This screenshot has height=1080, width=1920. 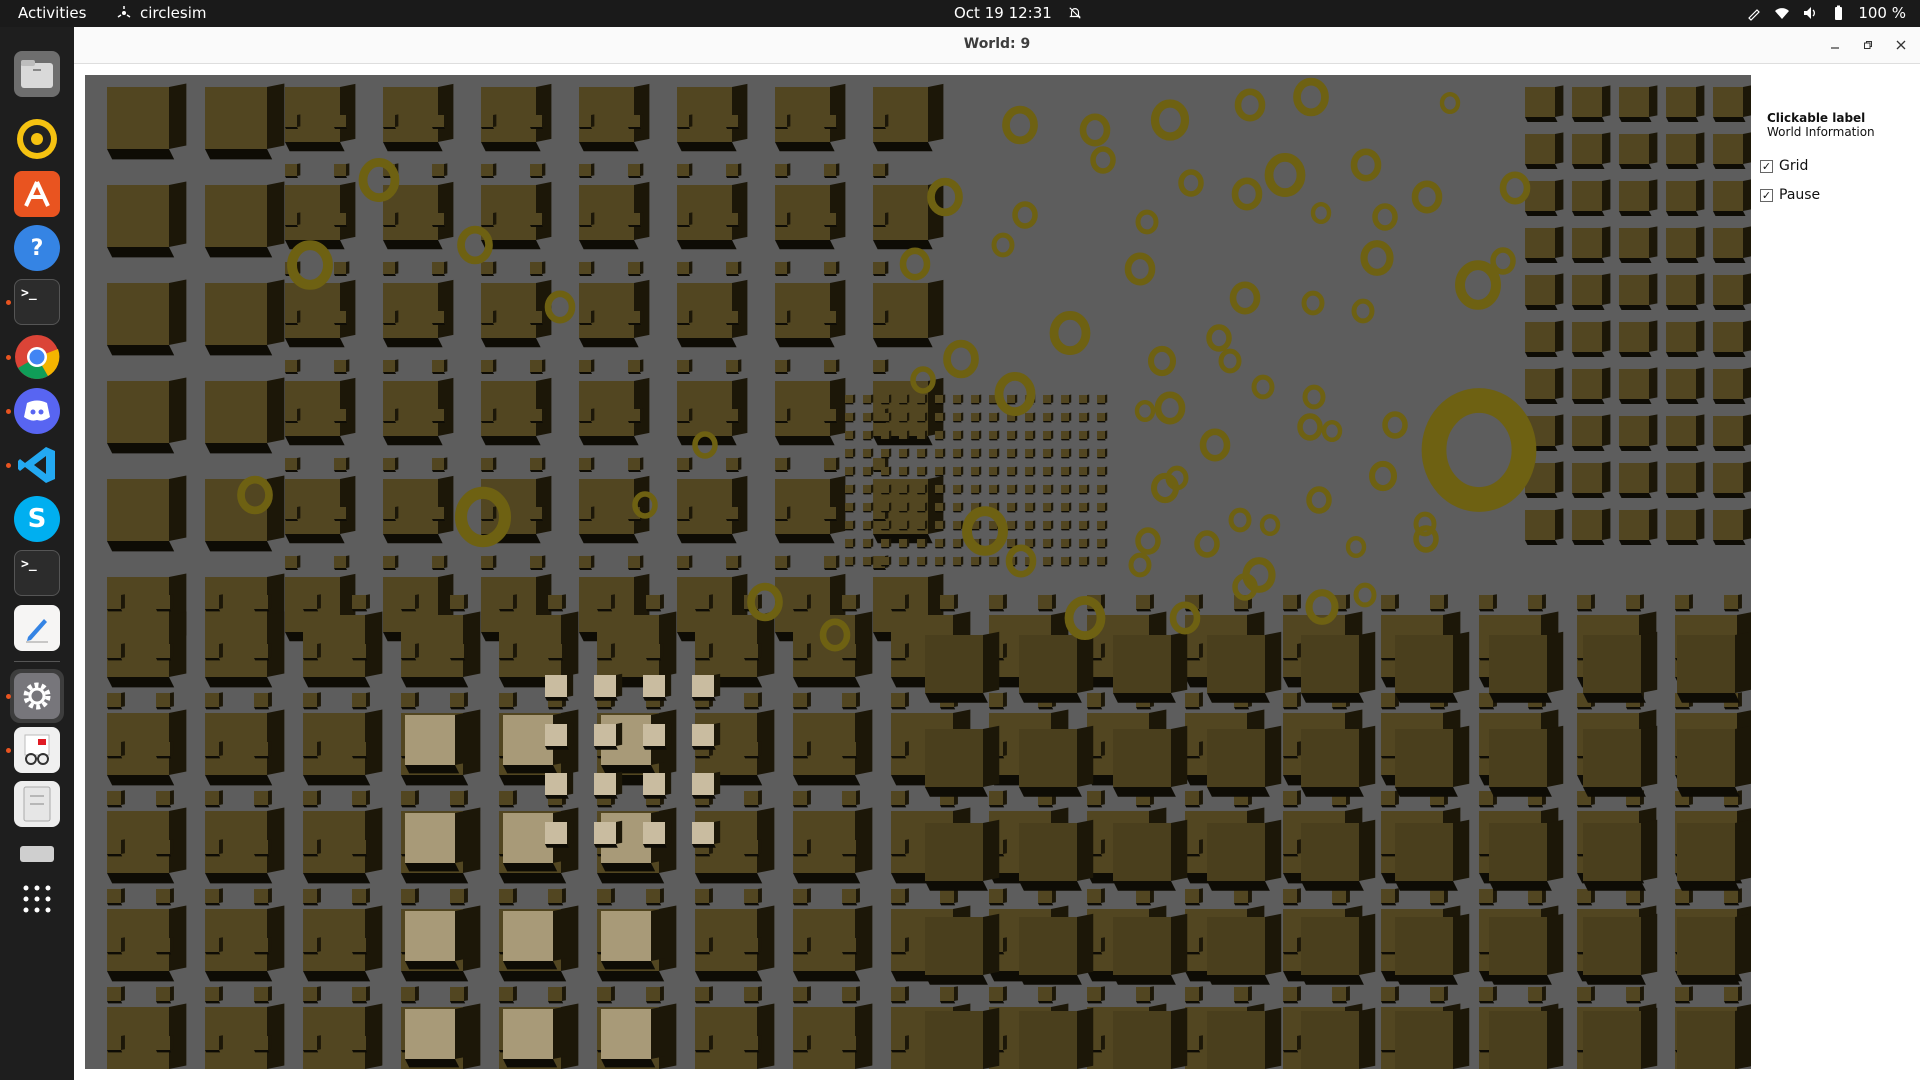 What do you see at coordinates (52, 13) in the screenshot?
I see `activities-button: Activities` at bounding box center [52, 13].